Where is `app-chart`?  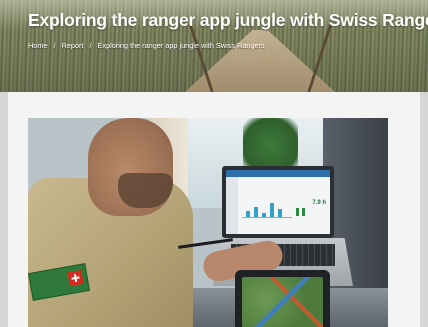
app-chart is located at coordinates (267, 207).